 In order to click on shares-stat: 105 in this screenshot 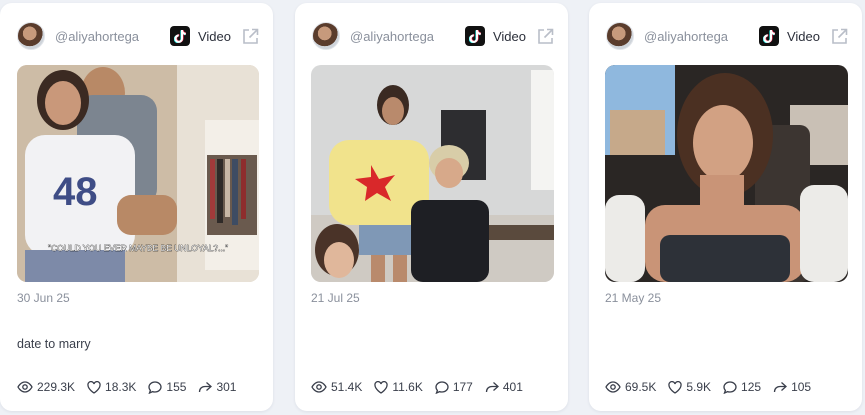, I will do `click(792, 387)`.